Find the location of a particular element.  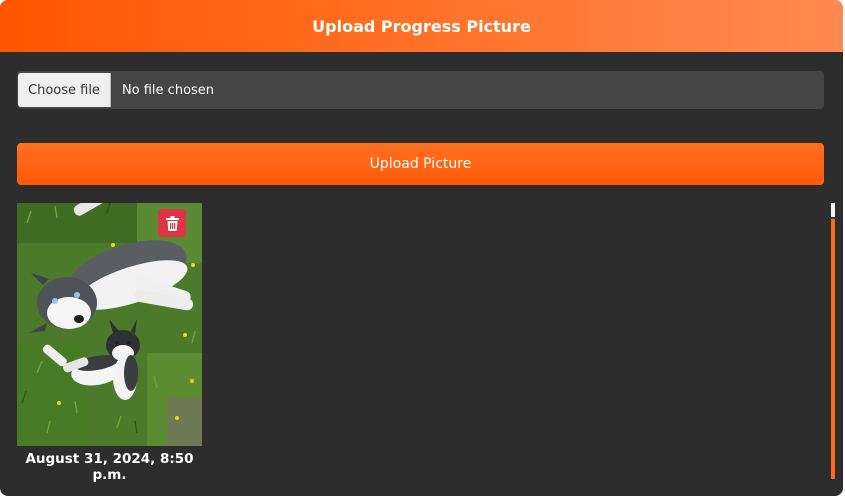

card-header: Upload Progress Picture is located at coordinates (421, 26).